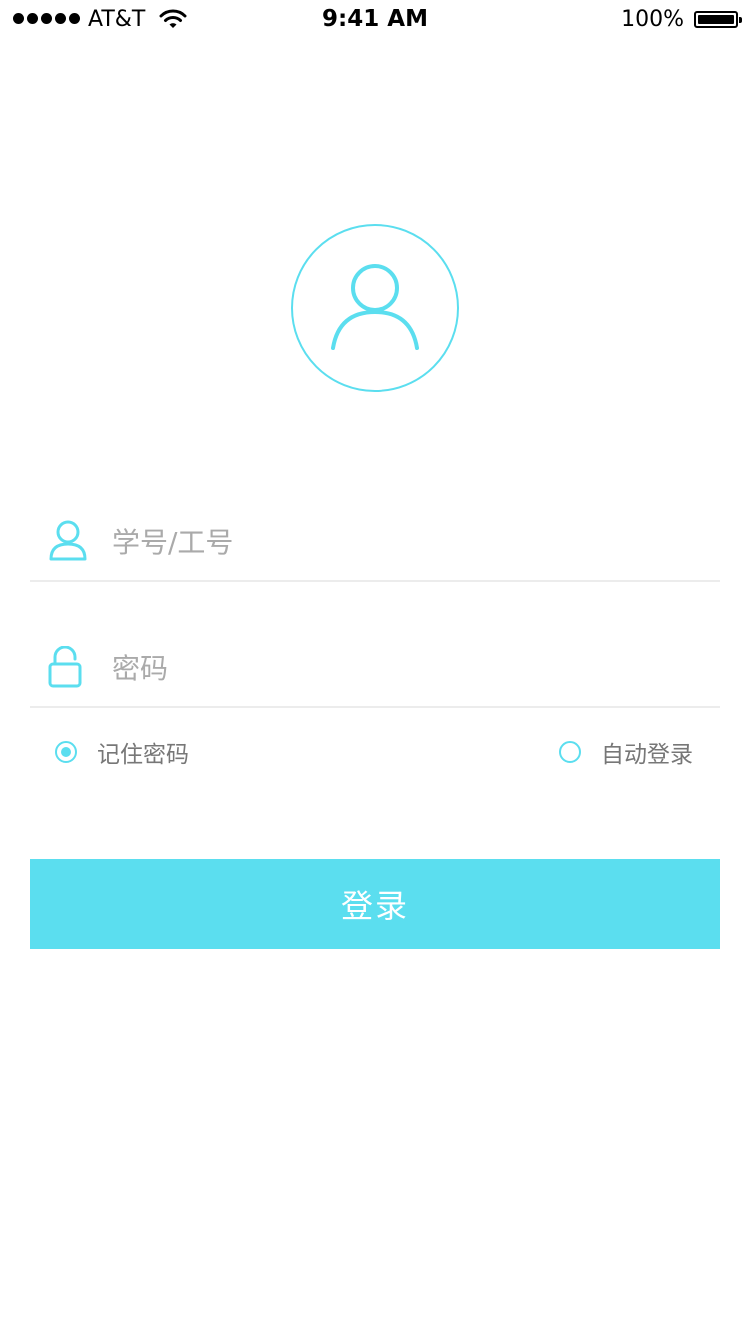  What do you see at coordinates (65, 668) in the screenshot?
I see `lock-icon` at bounding box center [65, 668].